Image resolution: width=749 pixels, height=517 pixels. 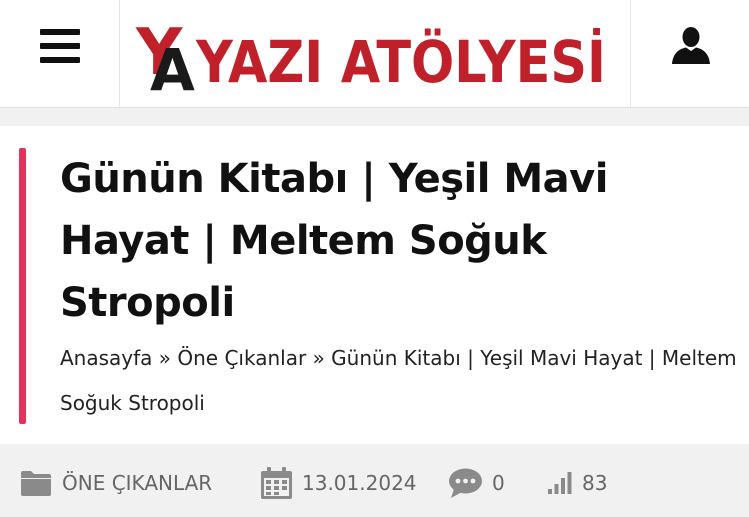 I want to click on meta-date: 13.01.2024, so click(x=339, y=483).